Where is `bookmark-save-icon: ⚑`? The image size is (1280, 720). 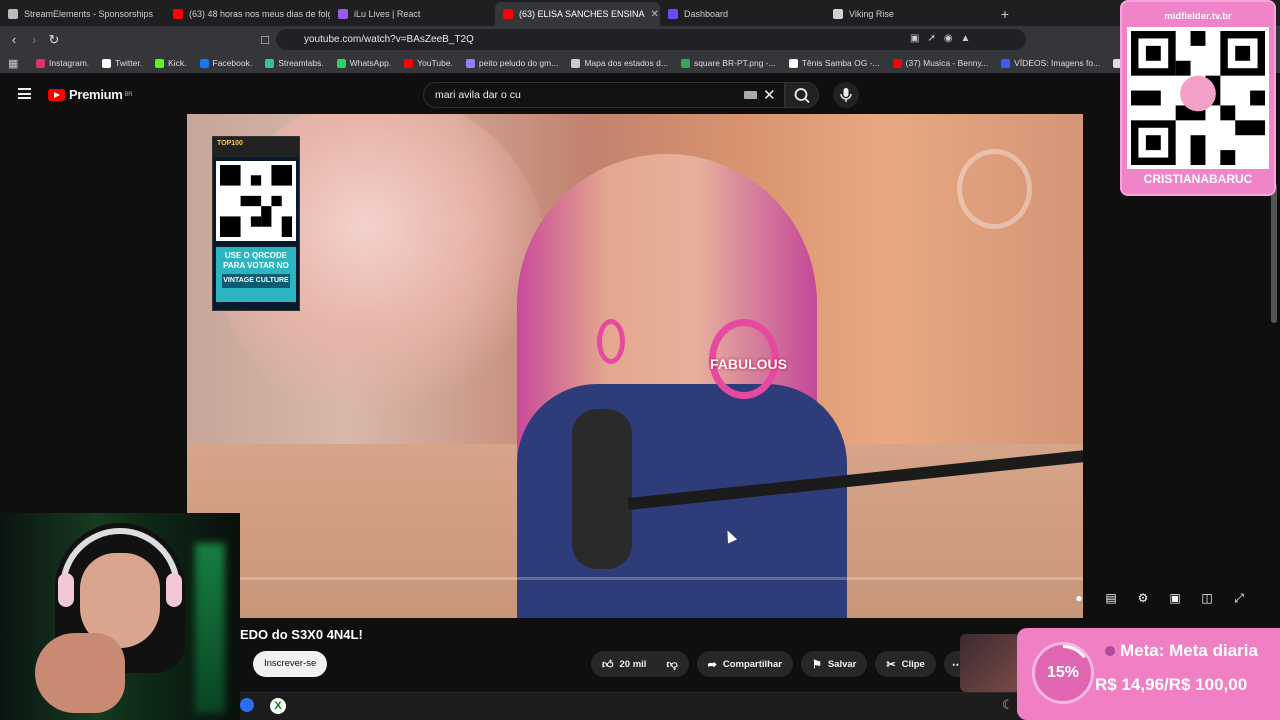 bookmark-save-icon: ⚑ is located at coordinates (816, 664).